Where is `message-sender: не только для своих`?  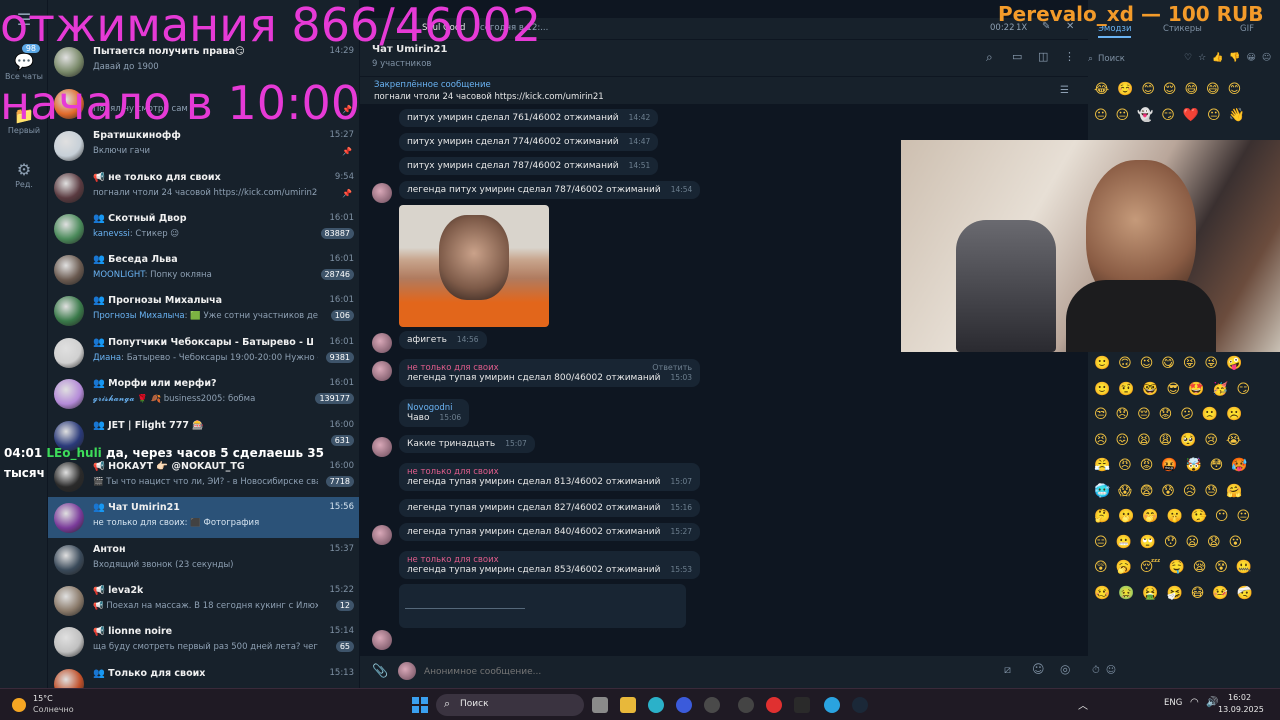
message-sender: не только для своих is located at coordinates (453, 560).